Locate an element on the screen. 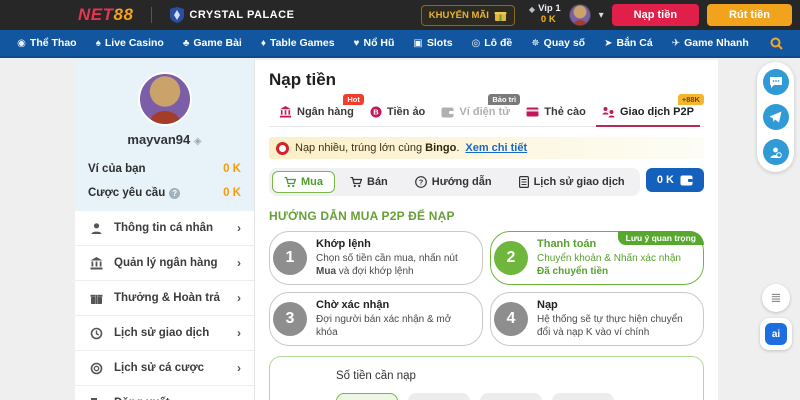 Image resolution: width=800 pixels, height=400 pixels. gift-icon is located at coordinates (96, 298).